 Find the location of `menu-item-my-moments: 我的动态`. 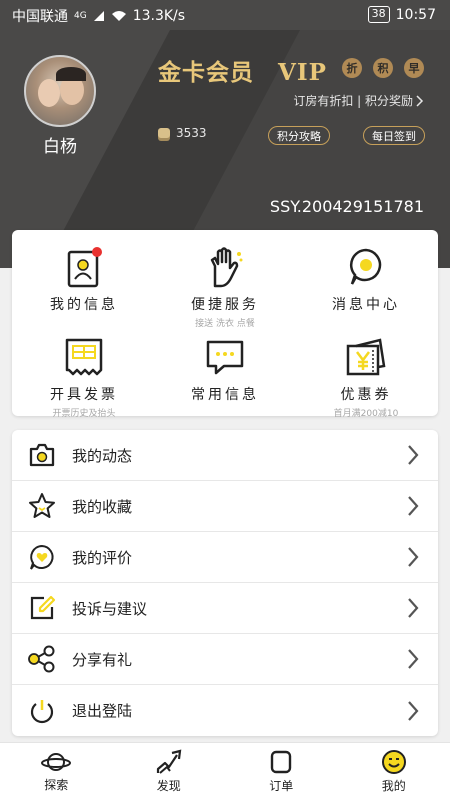

menu-item-my-moments: 我的动态 is located at coordinates (225, 455).